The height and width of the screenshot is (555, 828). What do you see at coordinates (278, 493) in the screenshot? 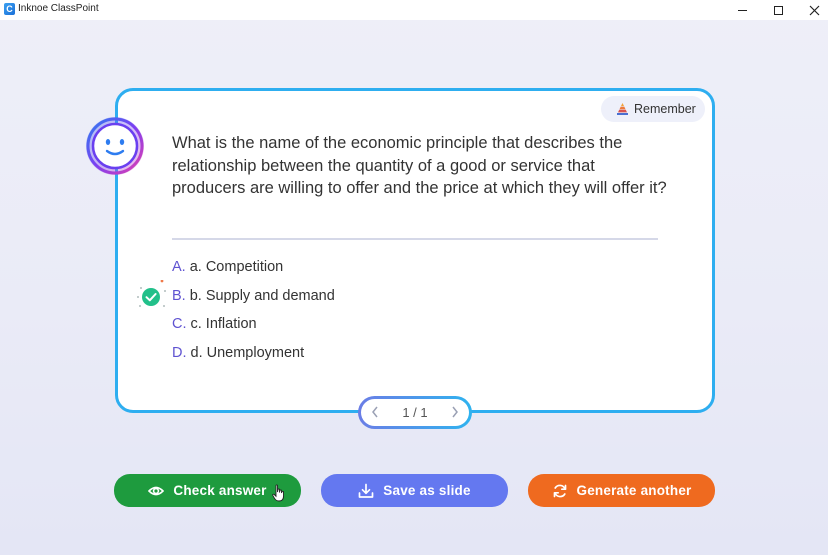
I see `hand-cursor-icon` at bounding box center [278, 493].